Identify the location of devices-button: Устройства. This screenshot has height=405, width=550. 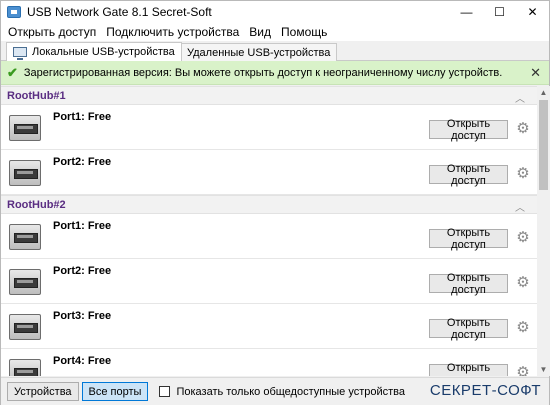
(43, 391).